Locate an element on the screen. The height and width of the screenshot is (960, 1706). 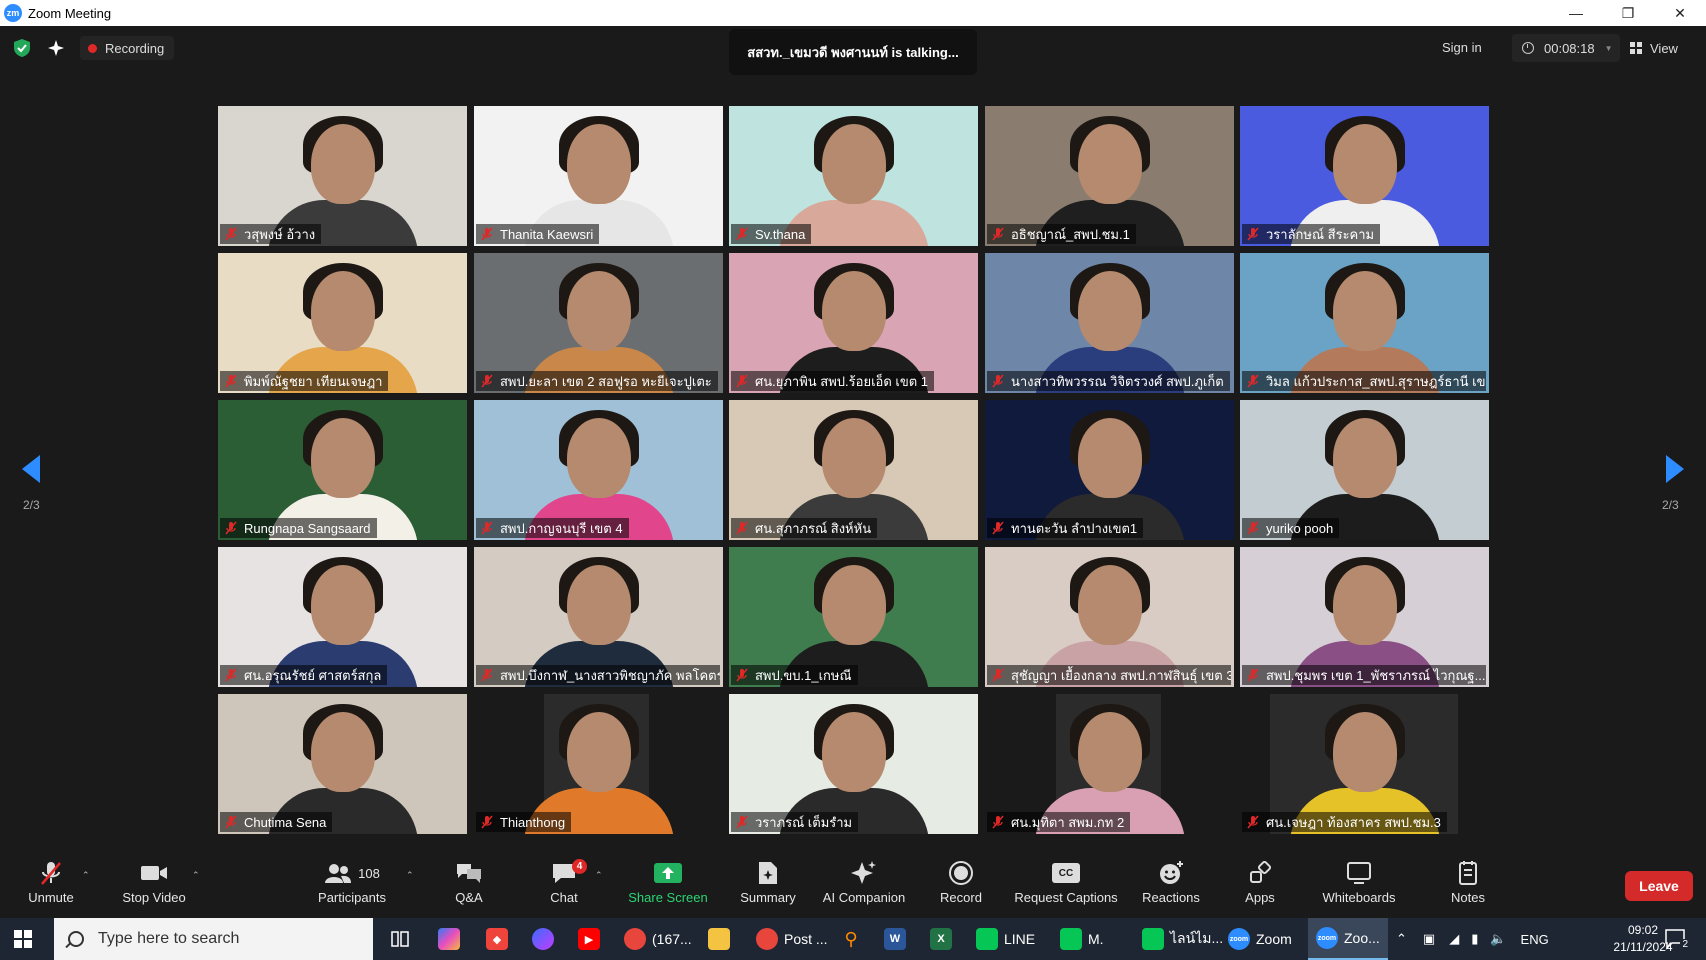
chevron-up-icon: ⌃ is located at coordinates (1401, 939).